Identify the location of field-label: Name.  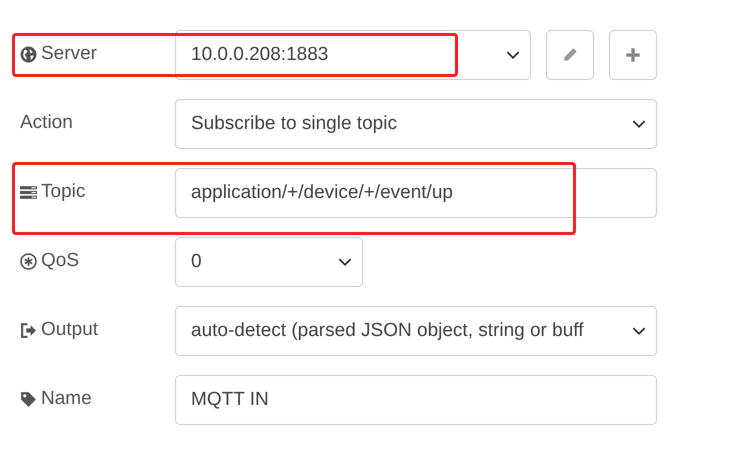
(66, 399).